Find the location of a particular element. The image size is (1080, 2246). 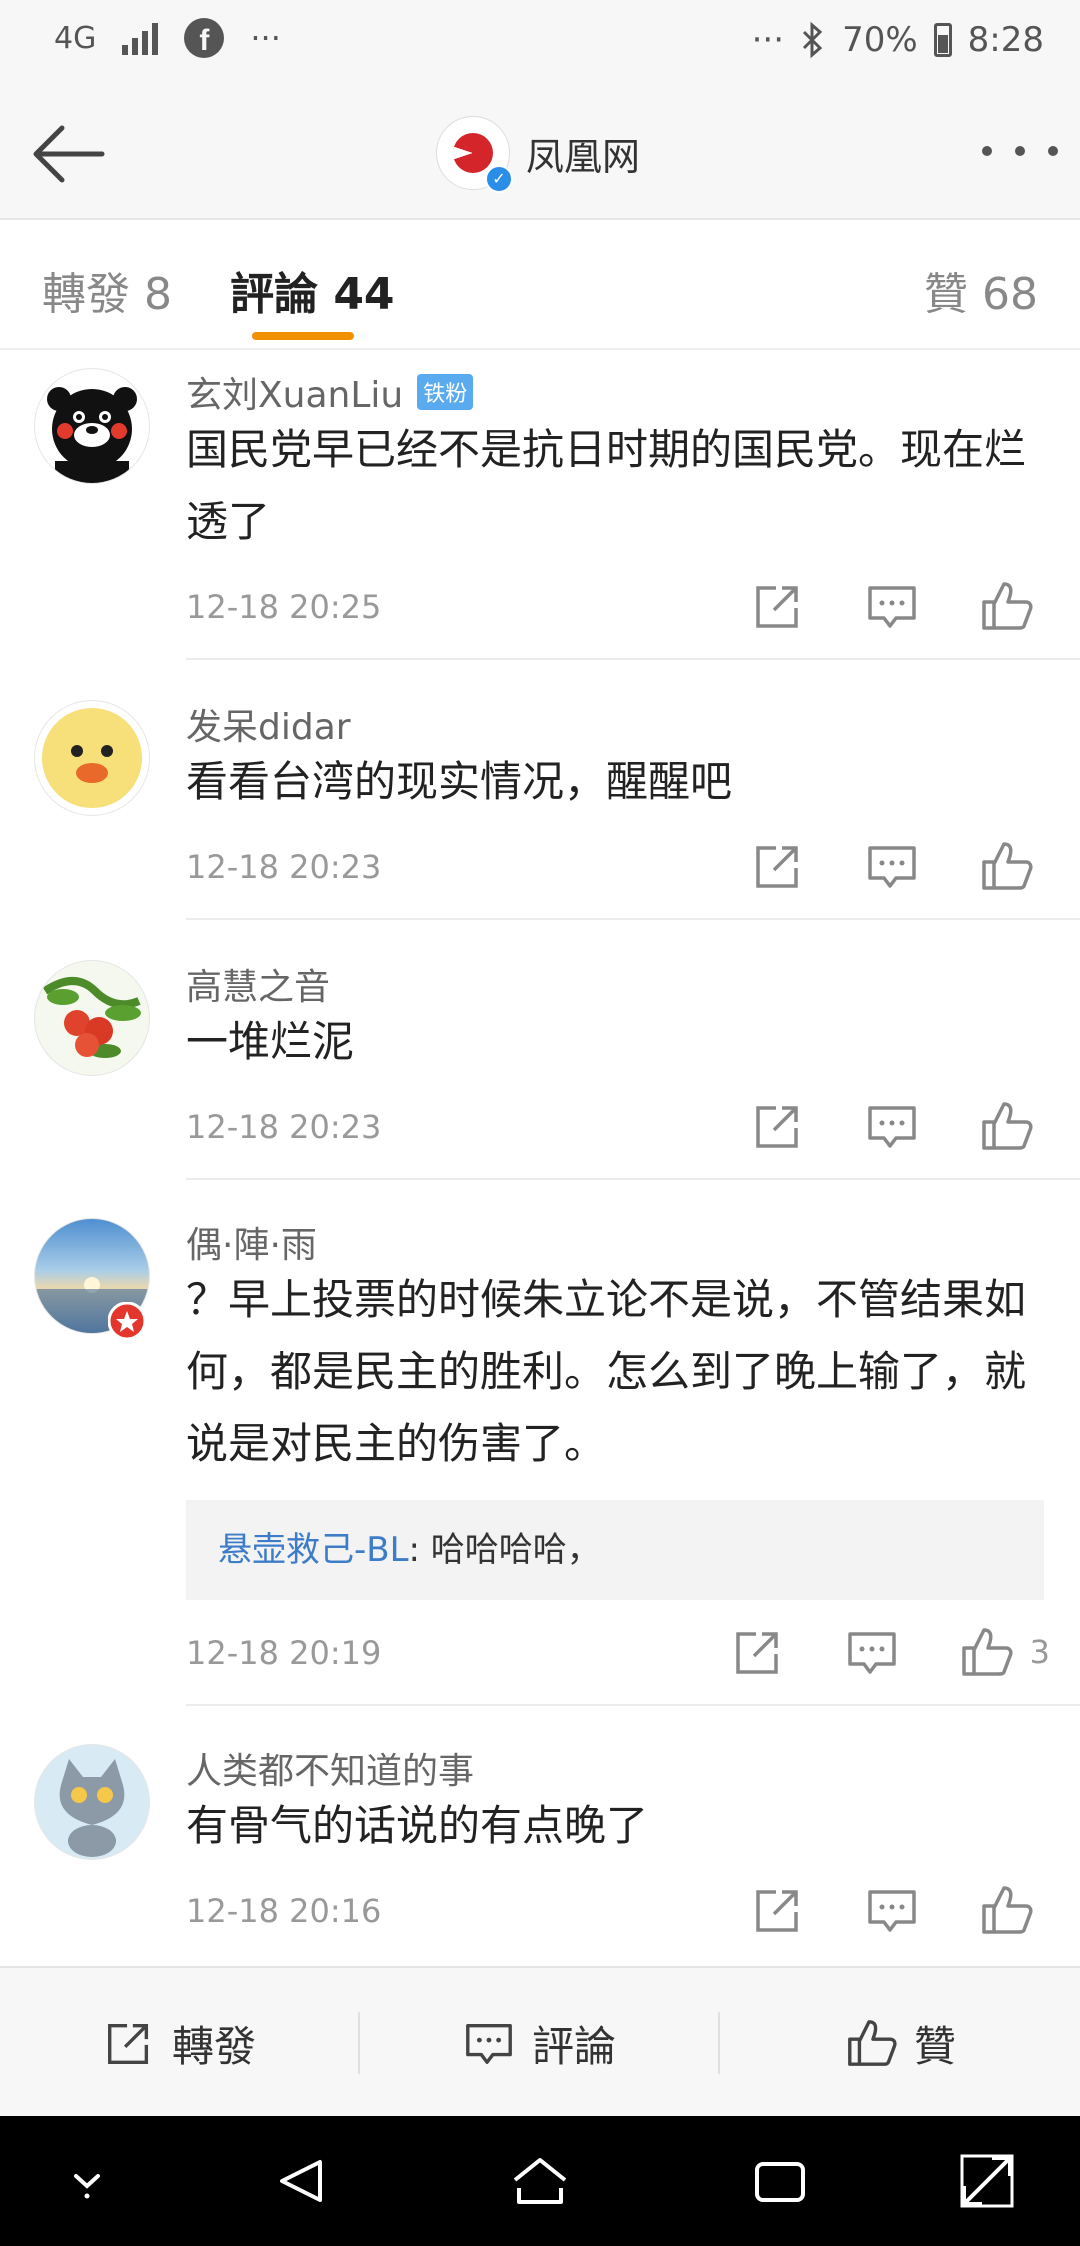

comment-label: 評論 is located at coordinates (573, 2046).